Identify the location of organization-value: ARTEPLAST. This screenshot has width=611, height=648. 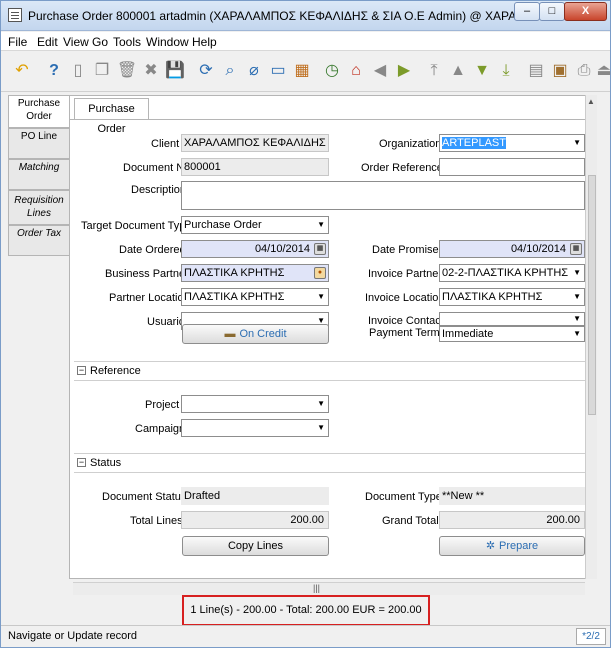
(474, 143).